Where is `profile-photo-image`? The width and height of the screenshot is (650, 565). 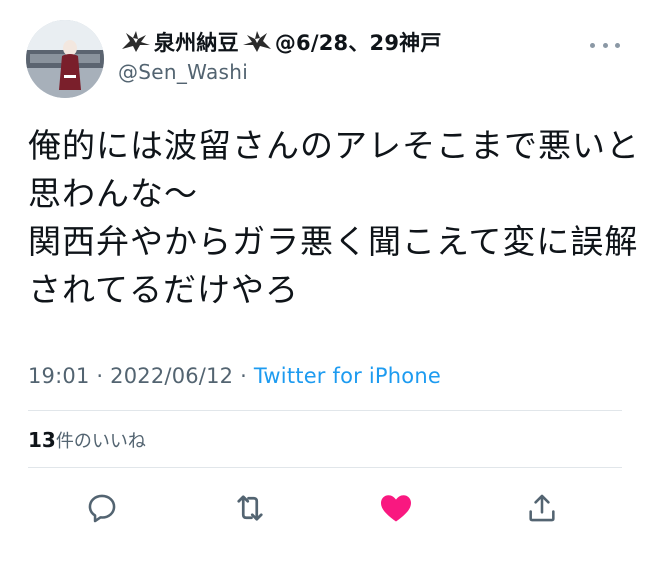
profile-photo-image is located at coordinates (65, 59).